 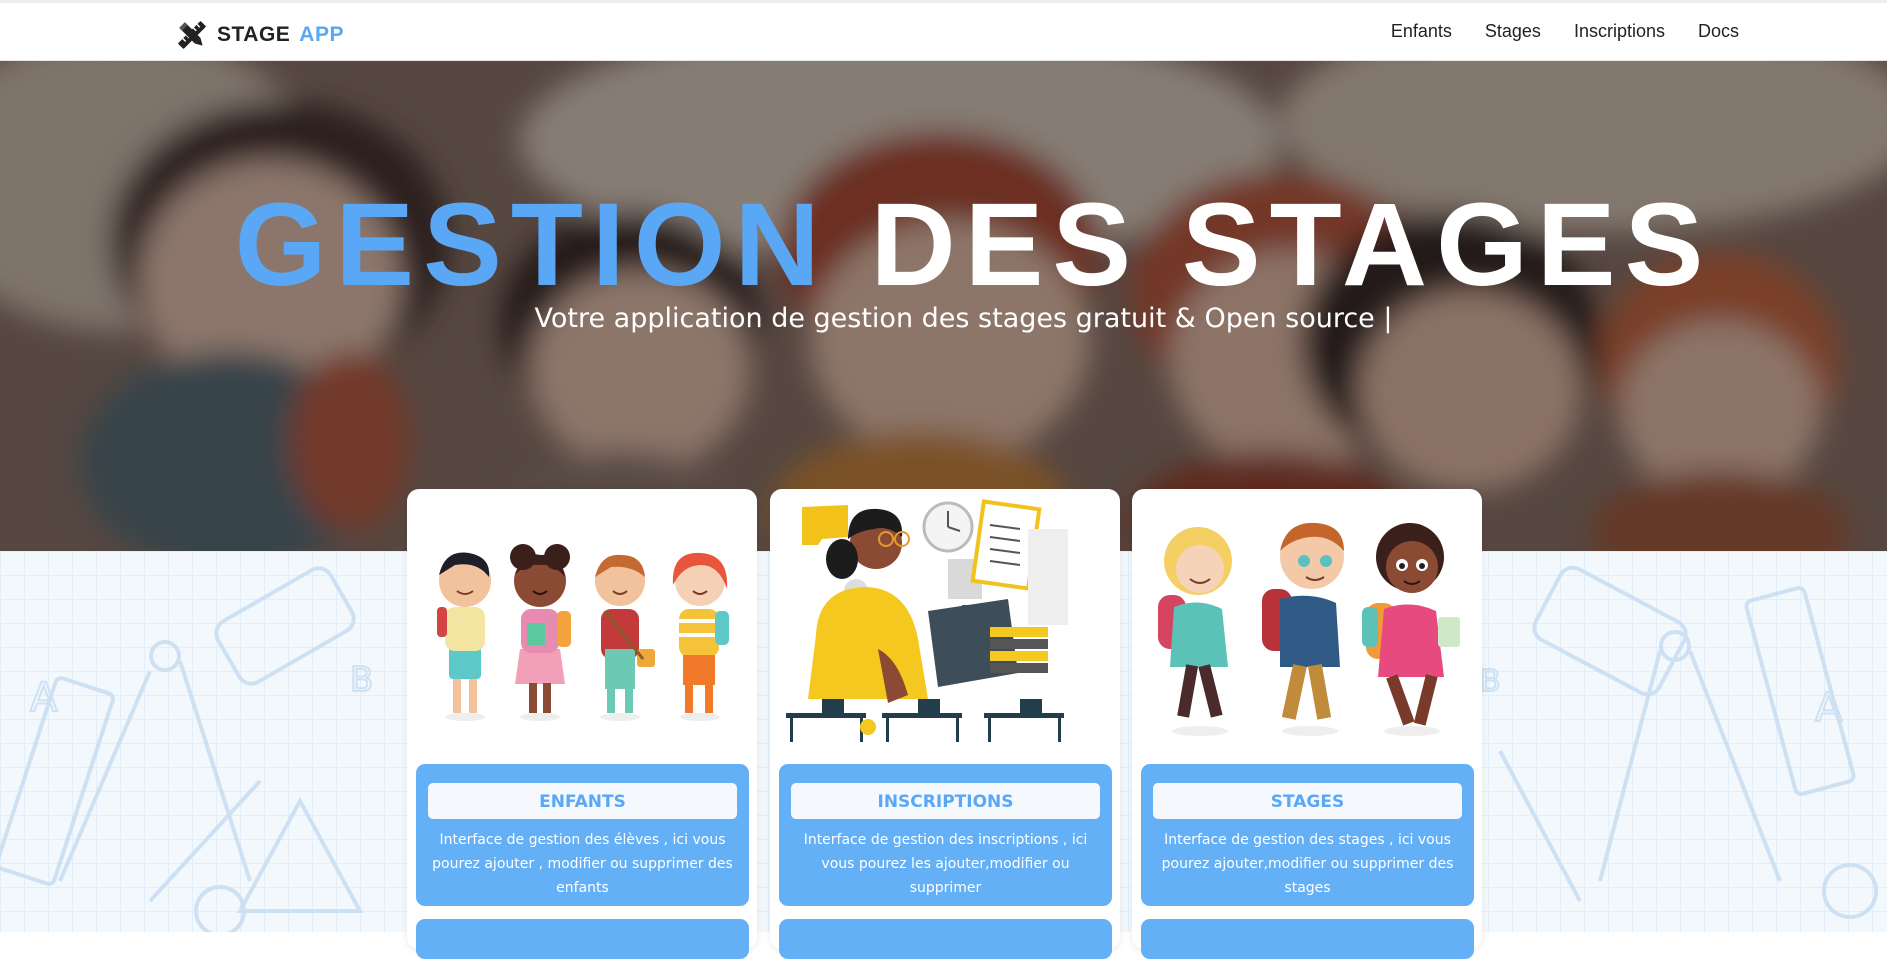 I want to click on svg-text: A, so click(x=44, y=698).